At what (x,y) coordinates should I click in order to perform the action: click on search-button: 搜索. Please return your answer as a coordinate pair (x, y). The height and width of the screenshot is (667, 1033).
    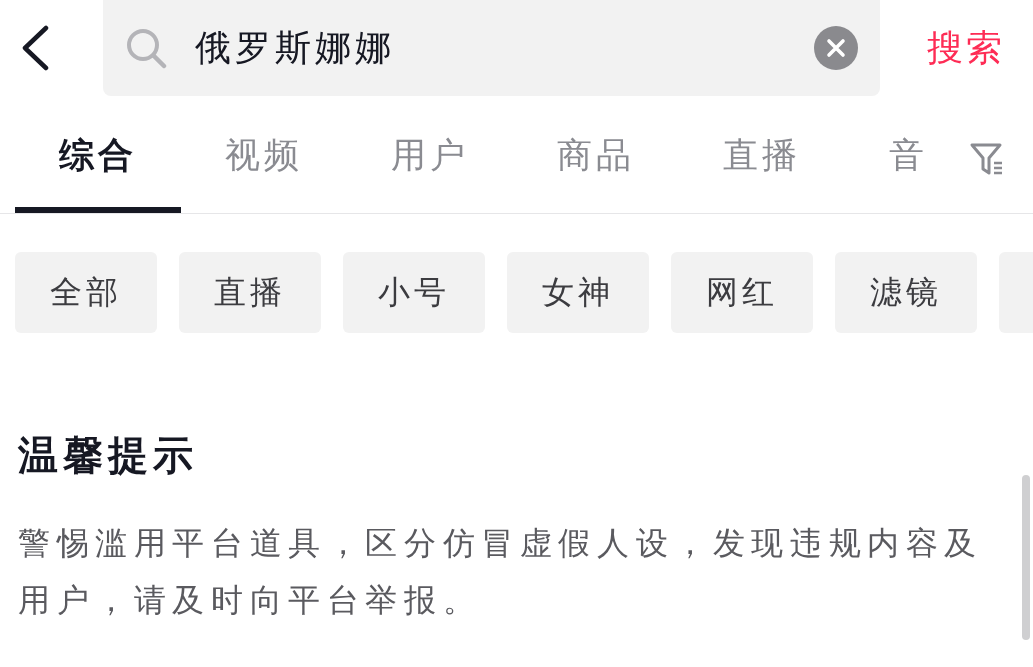
    Looking at the image, I should click on (966, 48).